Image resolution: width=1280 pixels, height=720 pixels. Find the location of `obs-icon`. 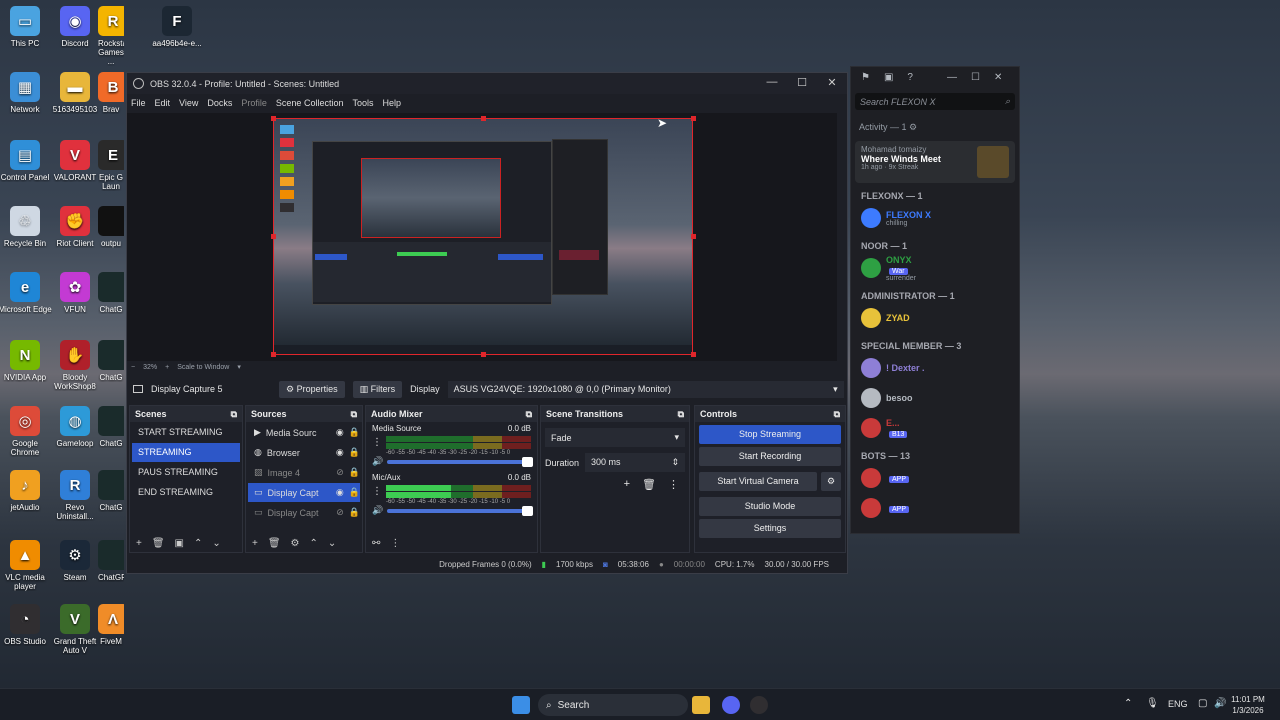

obs-icon is located at coordinates (759, 705).